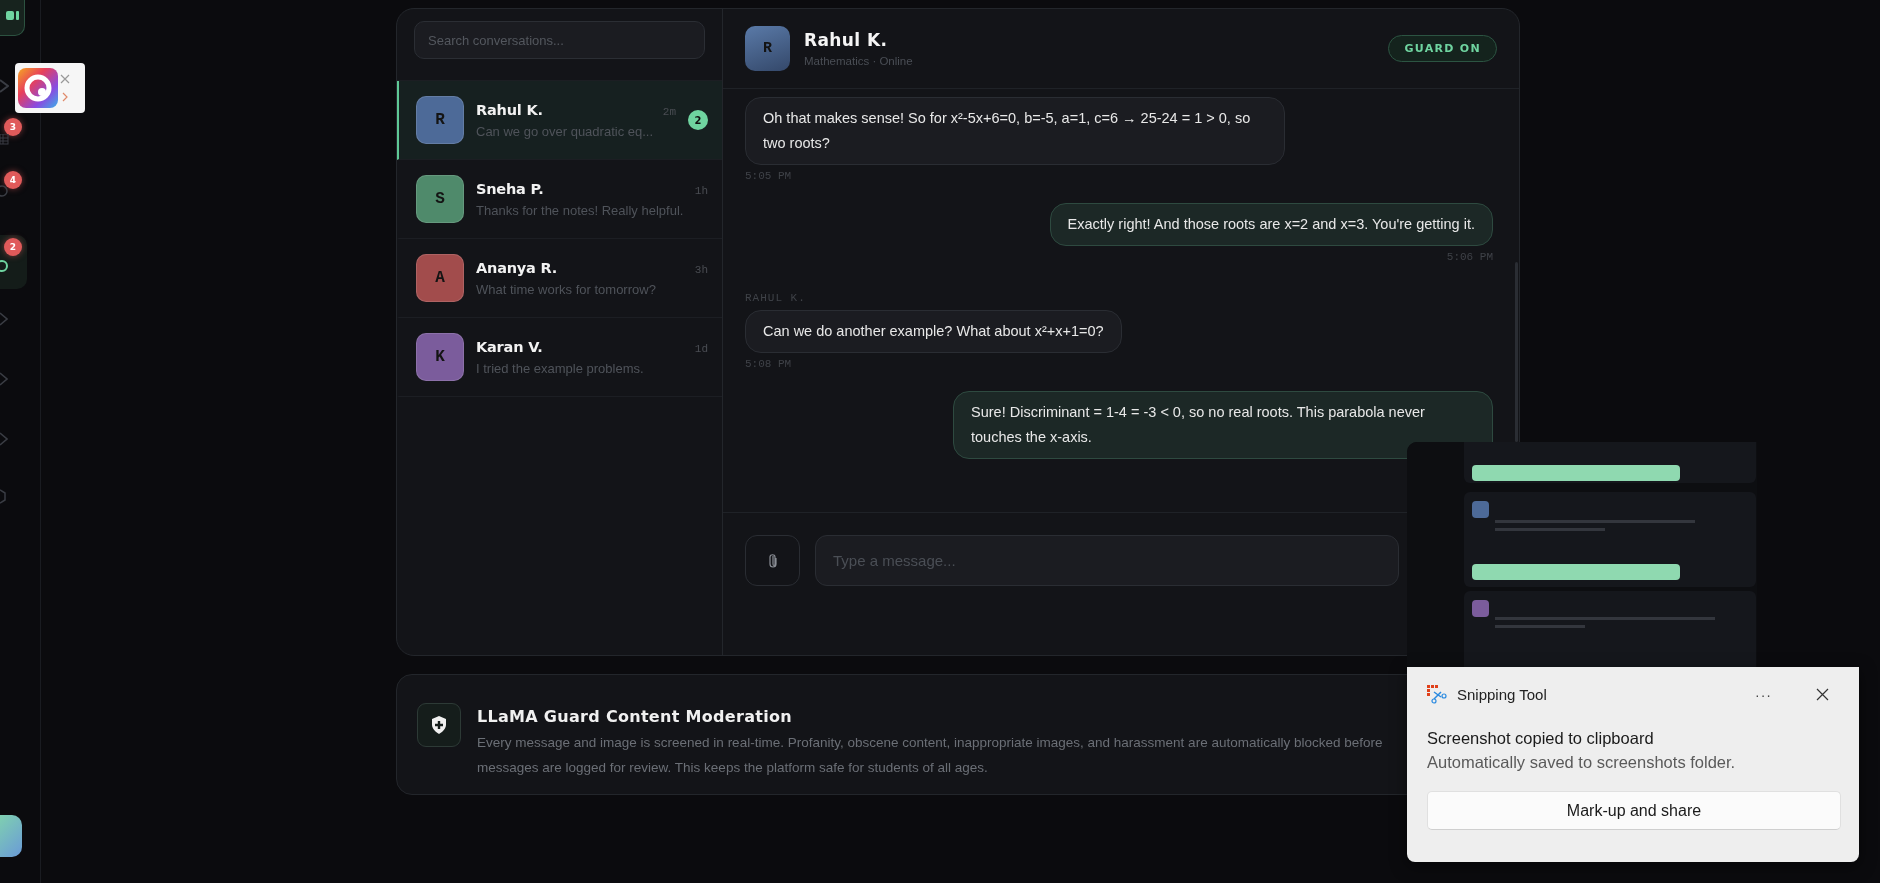 The image size is (1880, 883). I want to click on message-bubble: Can we do another example? What about x²+x+1=0?, so click(933, 331).